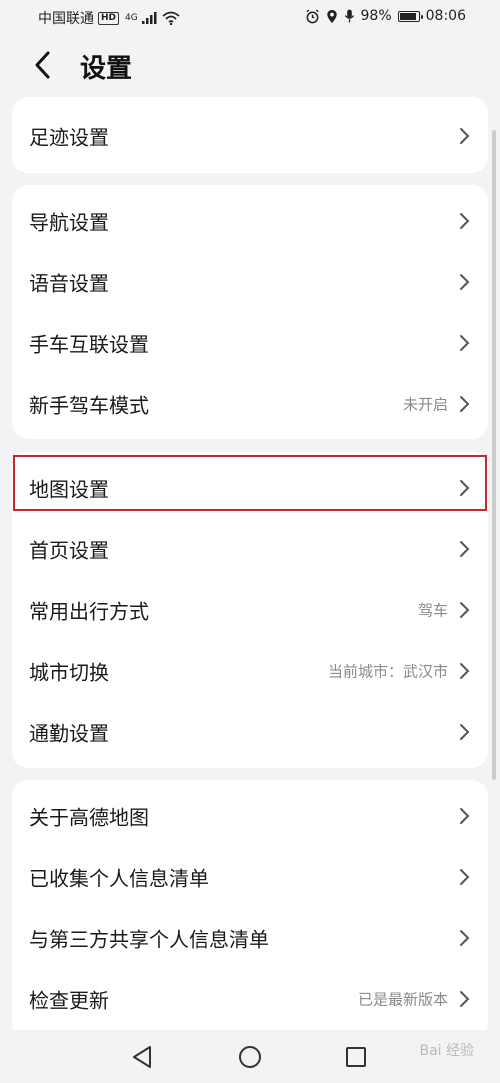 This screenshot has height=1083, width=500. I want to click on item-label: 首页设置, so click(69, 550).